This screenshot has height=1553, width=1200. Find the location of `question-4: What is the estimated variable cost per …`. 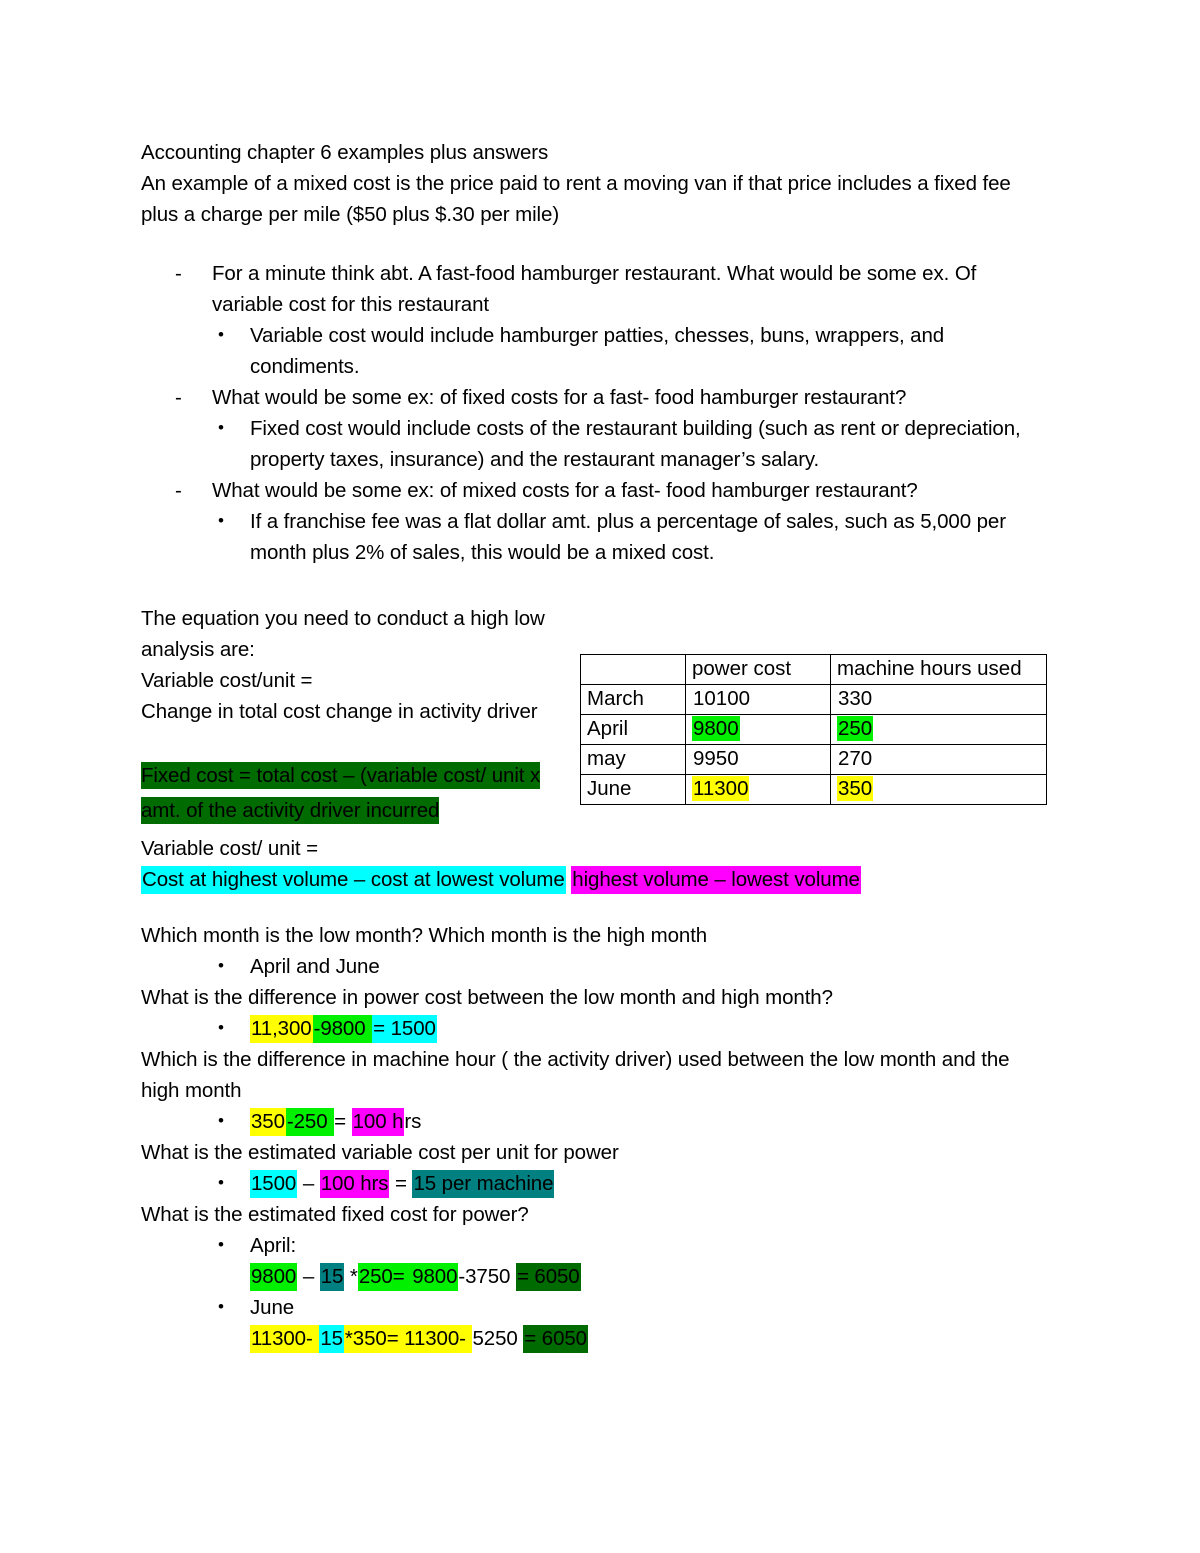

question-4: What is the estimated variable cost per … is located at coordinates (380, 1152).